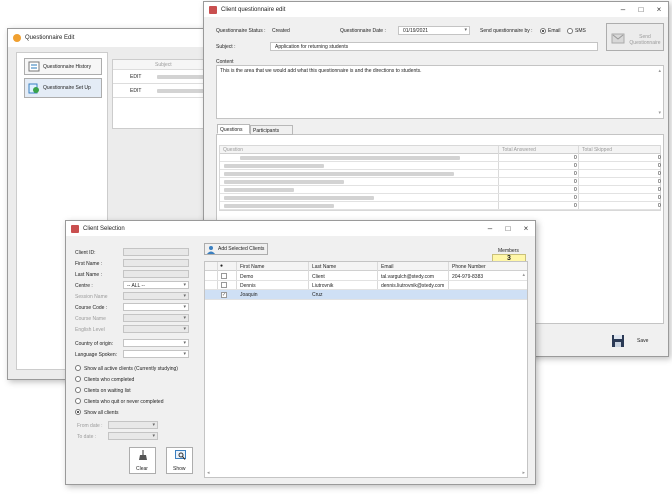  I want to click on scroll-left-icon: ◂, so click(208, 473).